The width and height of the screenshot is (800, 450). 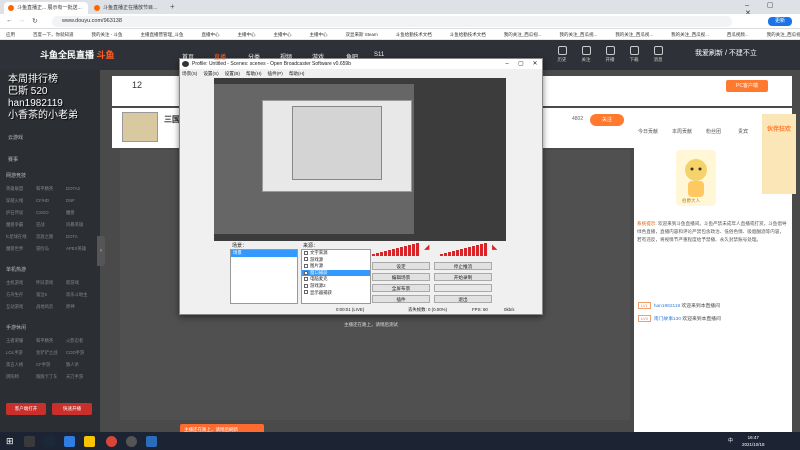 What do you see at coordinates (16, 175) in the screenshot?
I see `sidebar-section-title: 网游竞技` at bounding box center [16, 175].